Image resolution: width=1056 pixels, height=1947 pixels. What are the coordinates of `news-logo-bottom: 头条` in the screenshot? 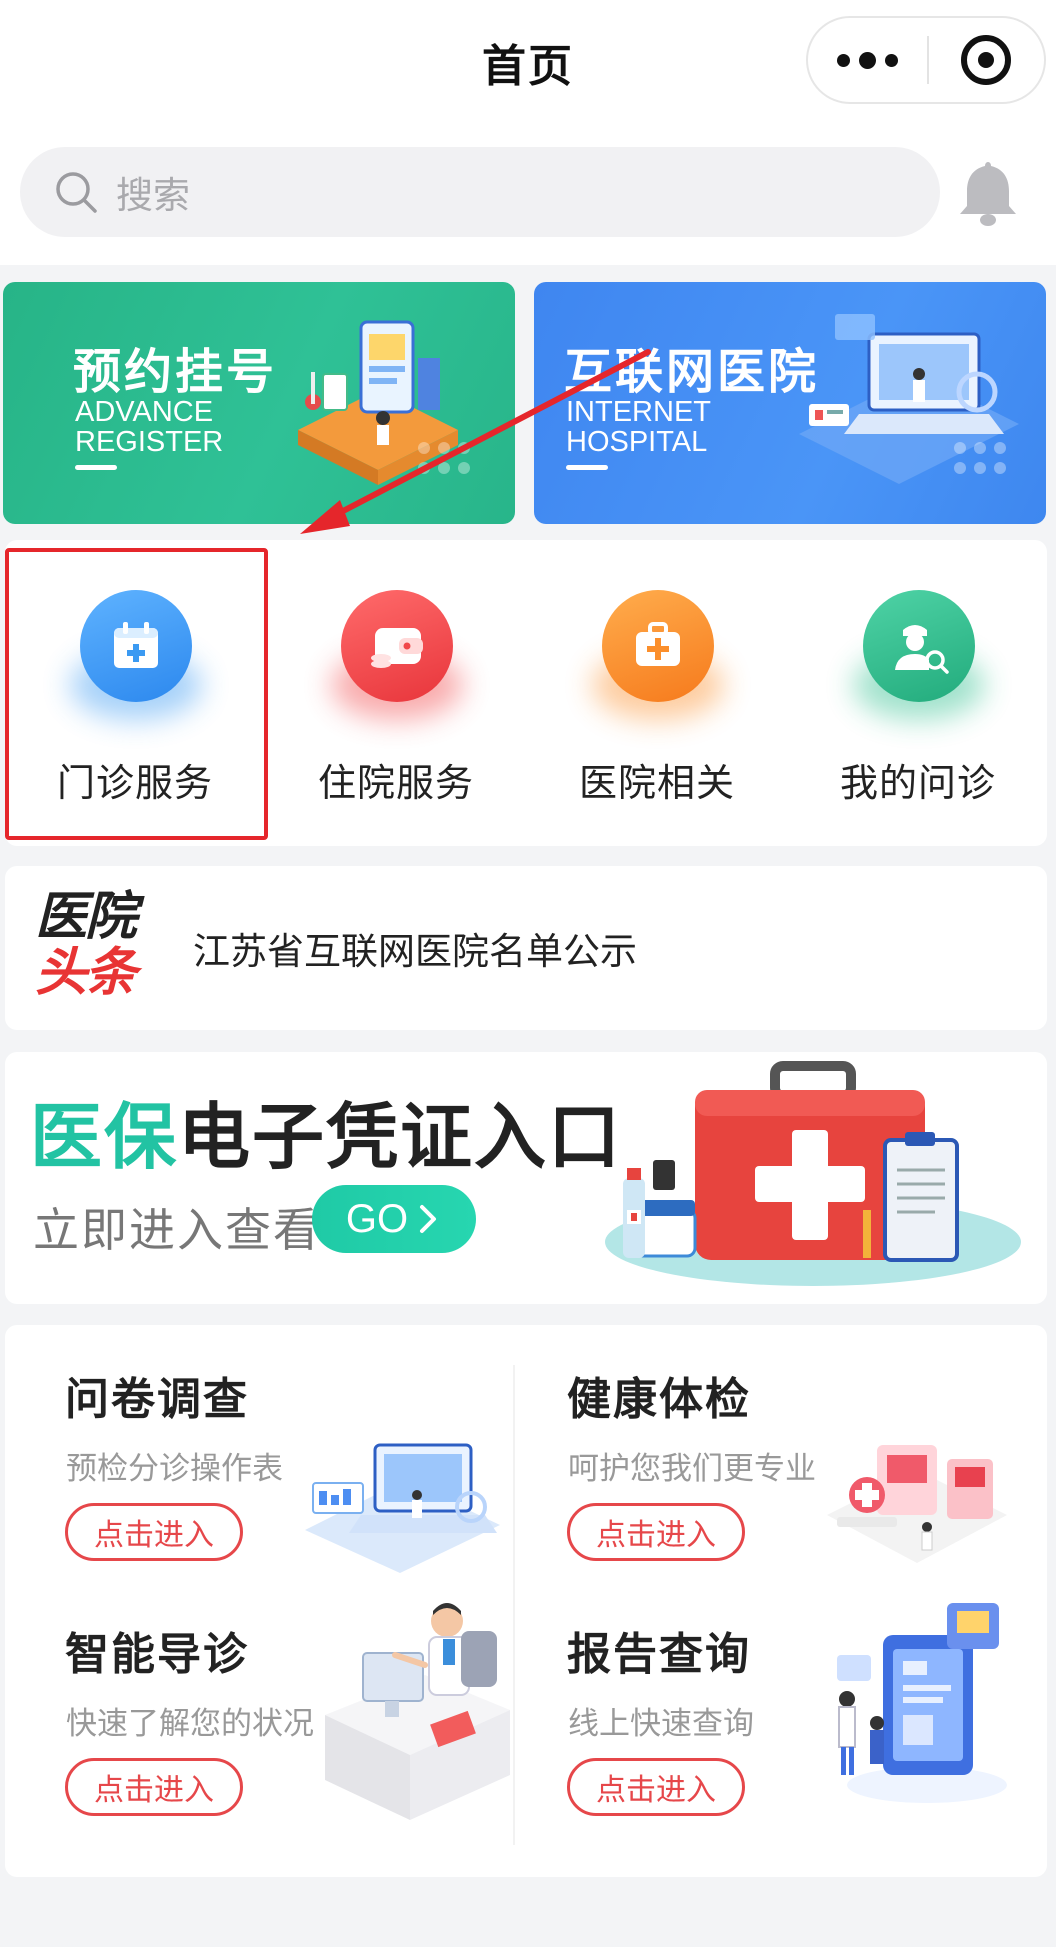 It's located at (86, 973).